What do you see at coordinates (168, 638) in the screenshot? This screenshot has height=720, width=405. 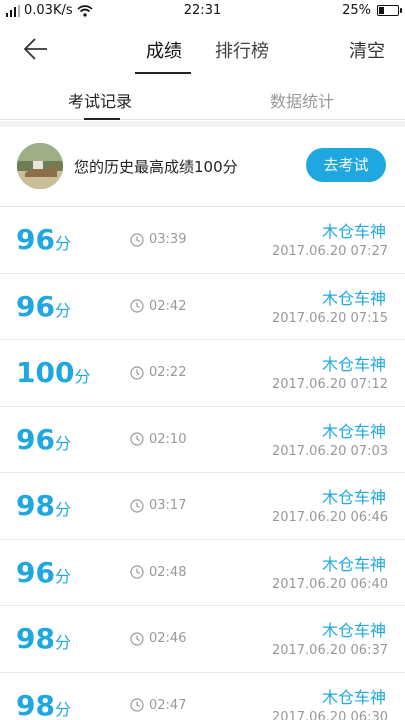 I see `duration-value: 02:46` at bounding box center [168, 638].